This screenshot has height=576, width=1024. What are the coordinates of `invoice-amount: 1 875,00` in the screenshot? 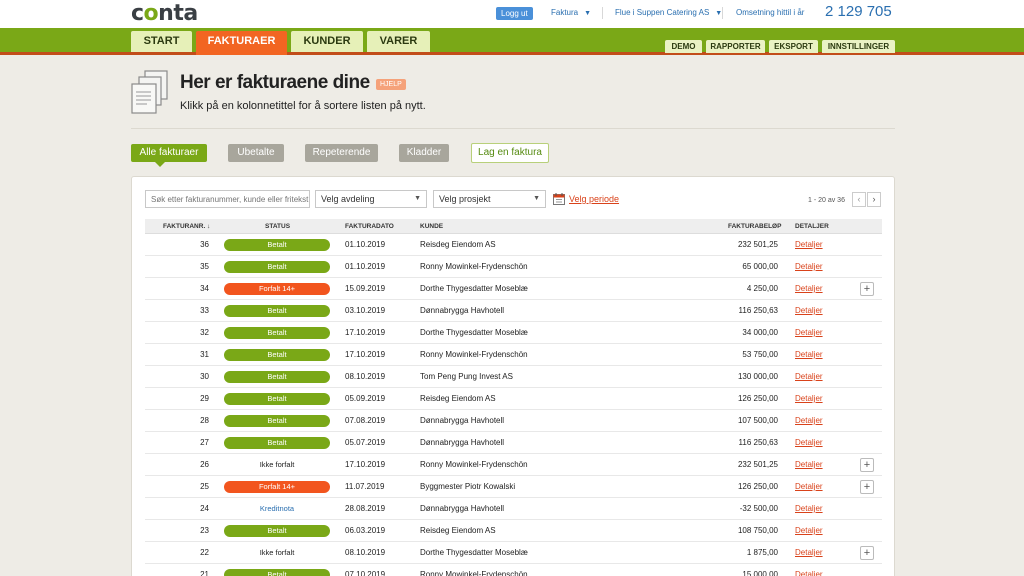 It's located at (762, 552).